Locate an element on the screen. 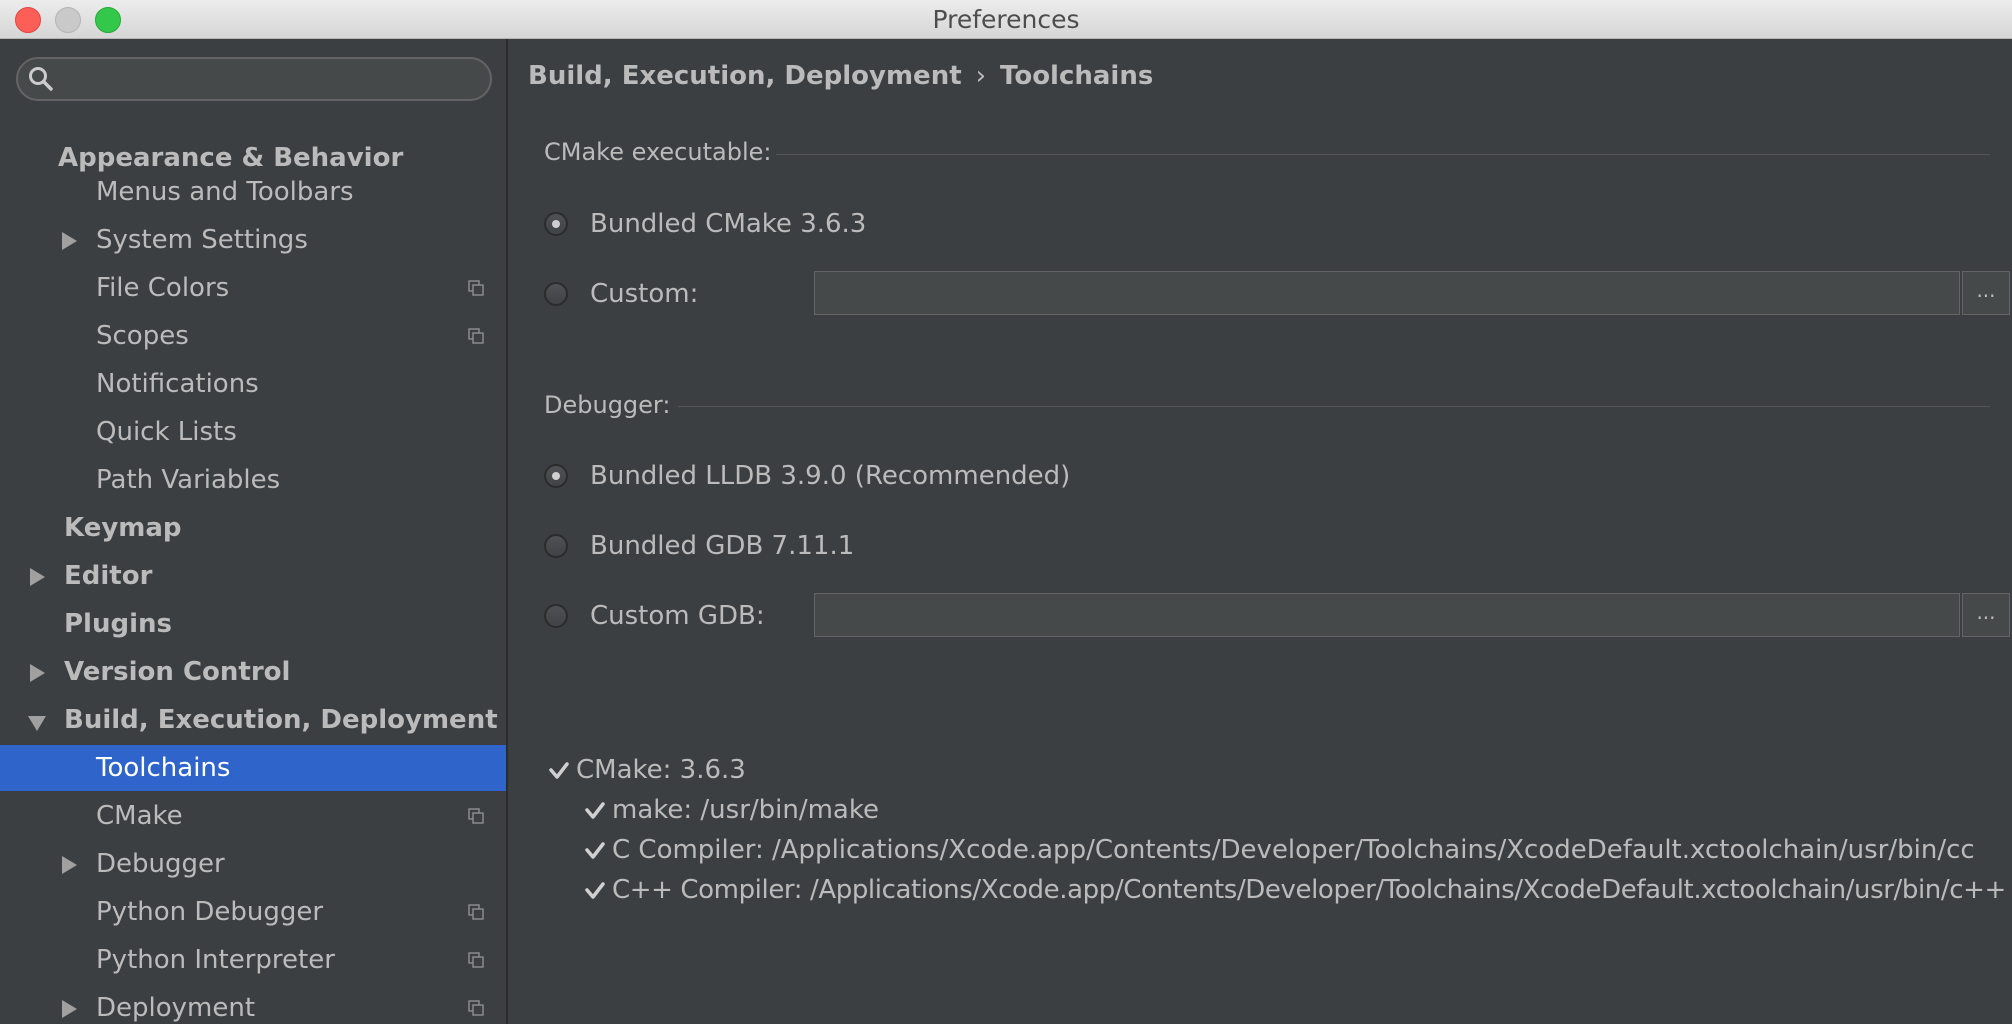 The width and height of the screenshot is (2012, 1024). sidebar-item-label: System Settings is located at coordinates (202, 240).